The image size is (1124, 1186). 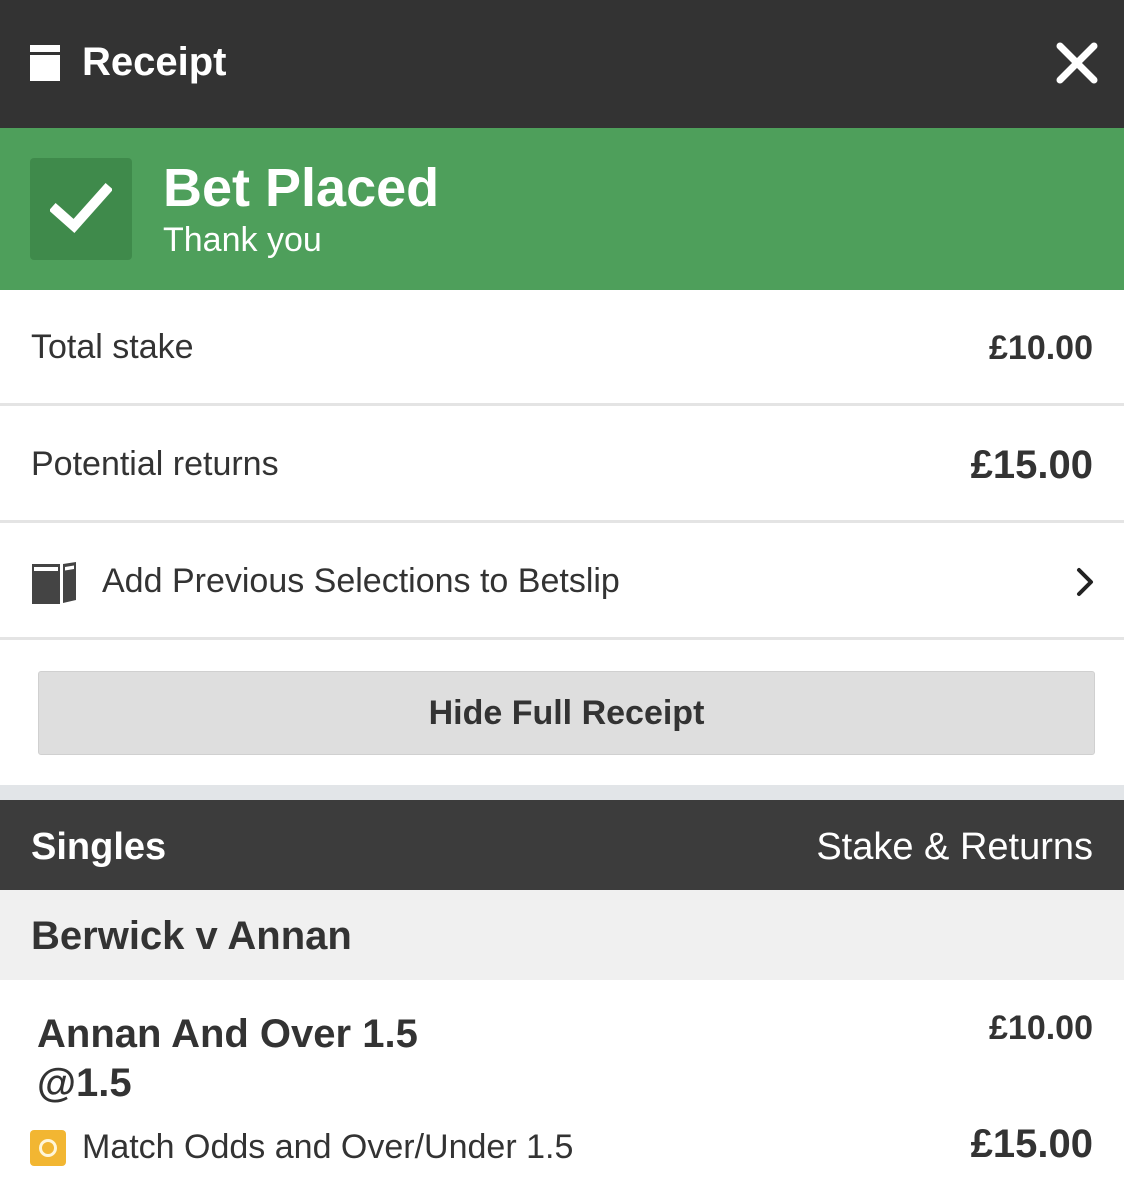 I want to click on potential-returns-value: £15.00, so click(x=1031, y=465).